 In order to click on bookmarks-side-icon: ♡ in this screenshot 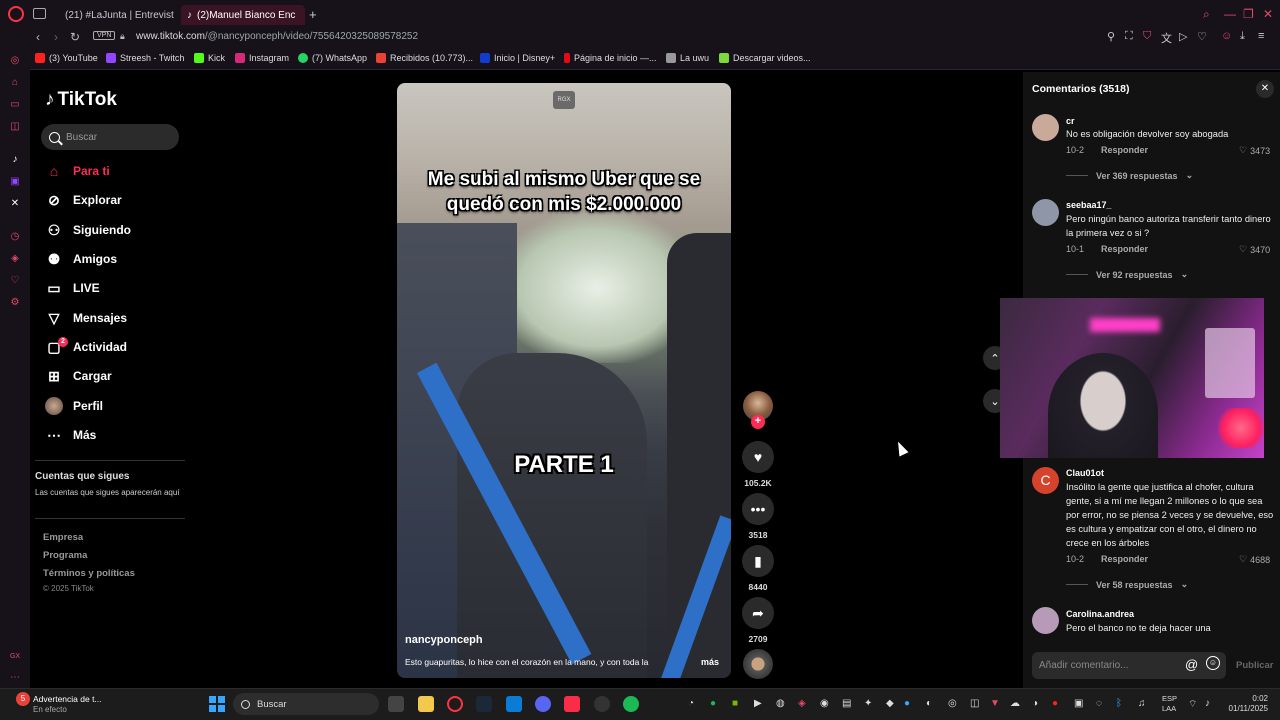, I will do `click(15, 281)`.